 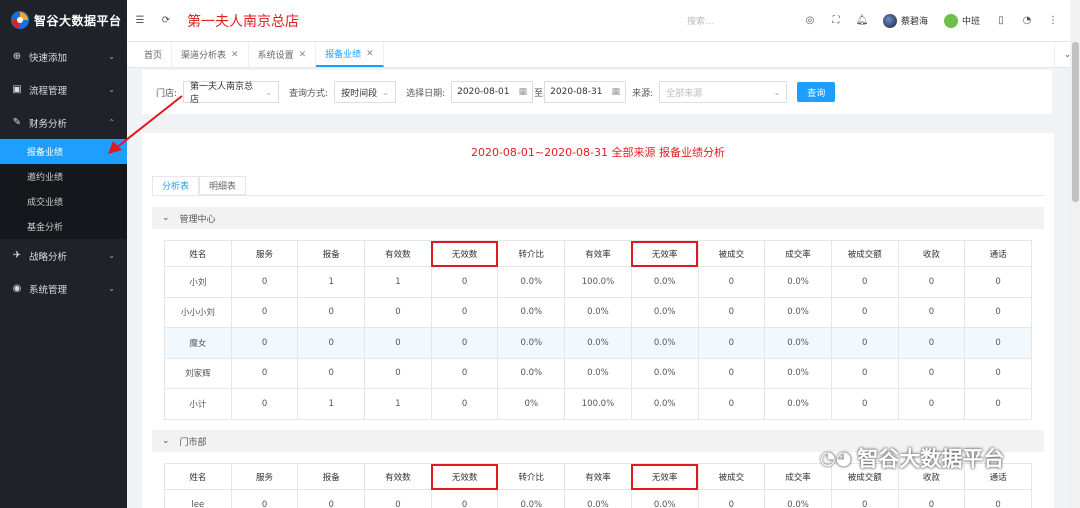 What do you see at coordinates (63, 201) in the screenshot?
I see `sidebar-subitem-deal: 成交业绩` at bounding box center [63, 201].